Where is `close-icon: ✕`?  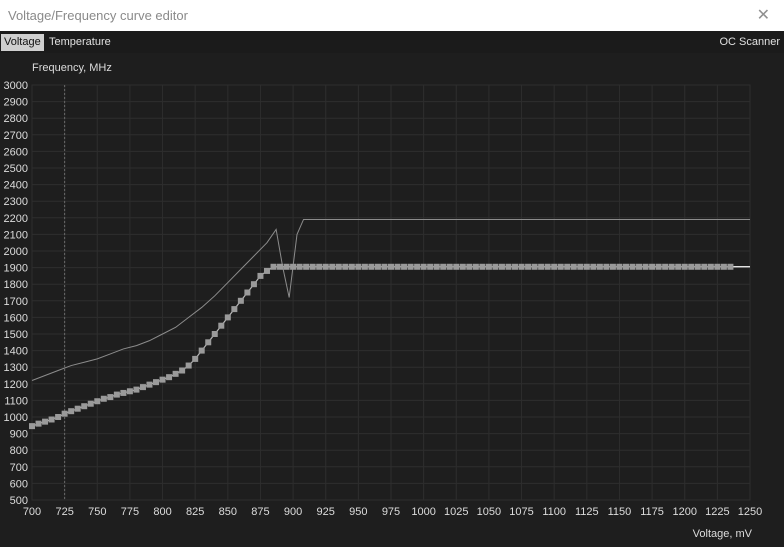
close-icon: ✕ is located at coordinates (763, 15).